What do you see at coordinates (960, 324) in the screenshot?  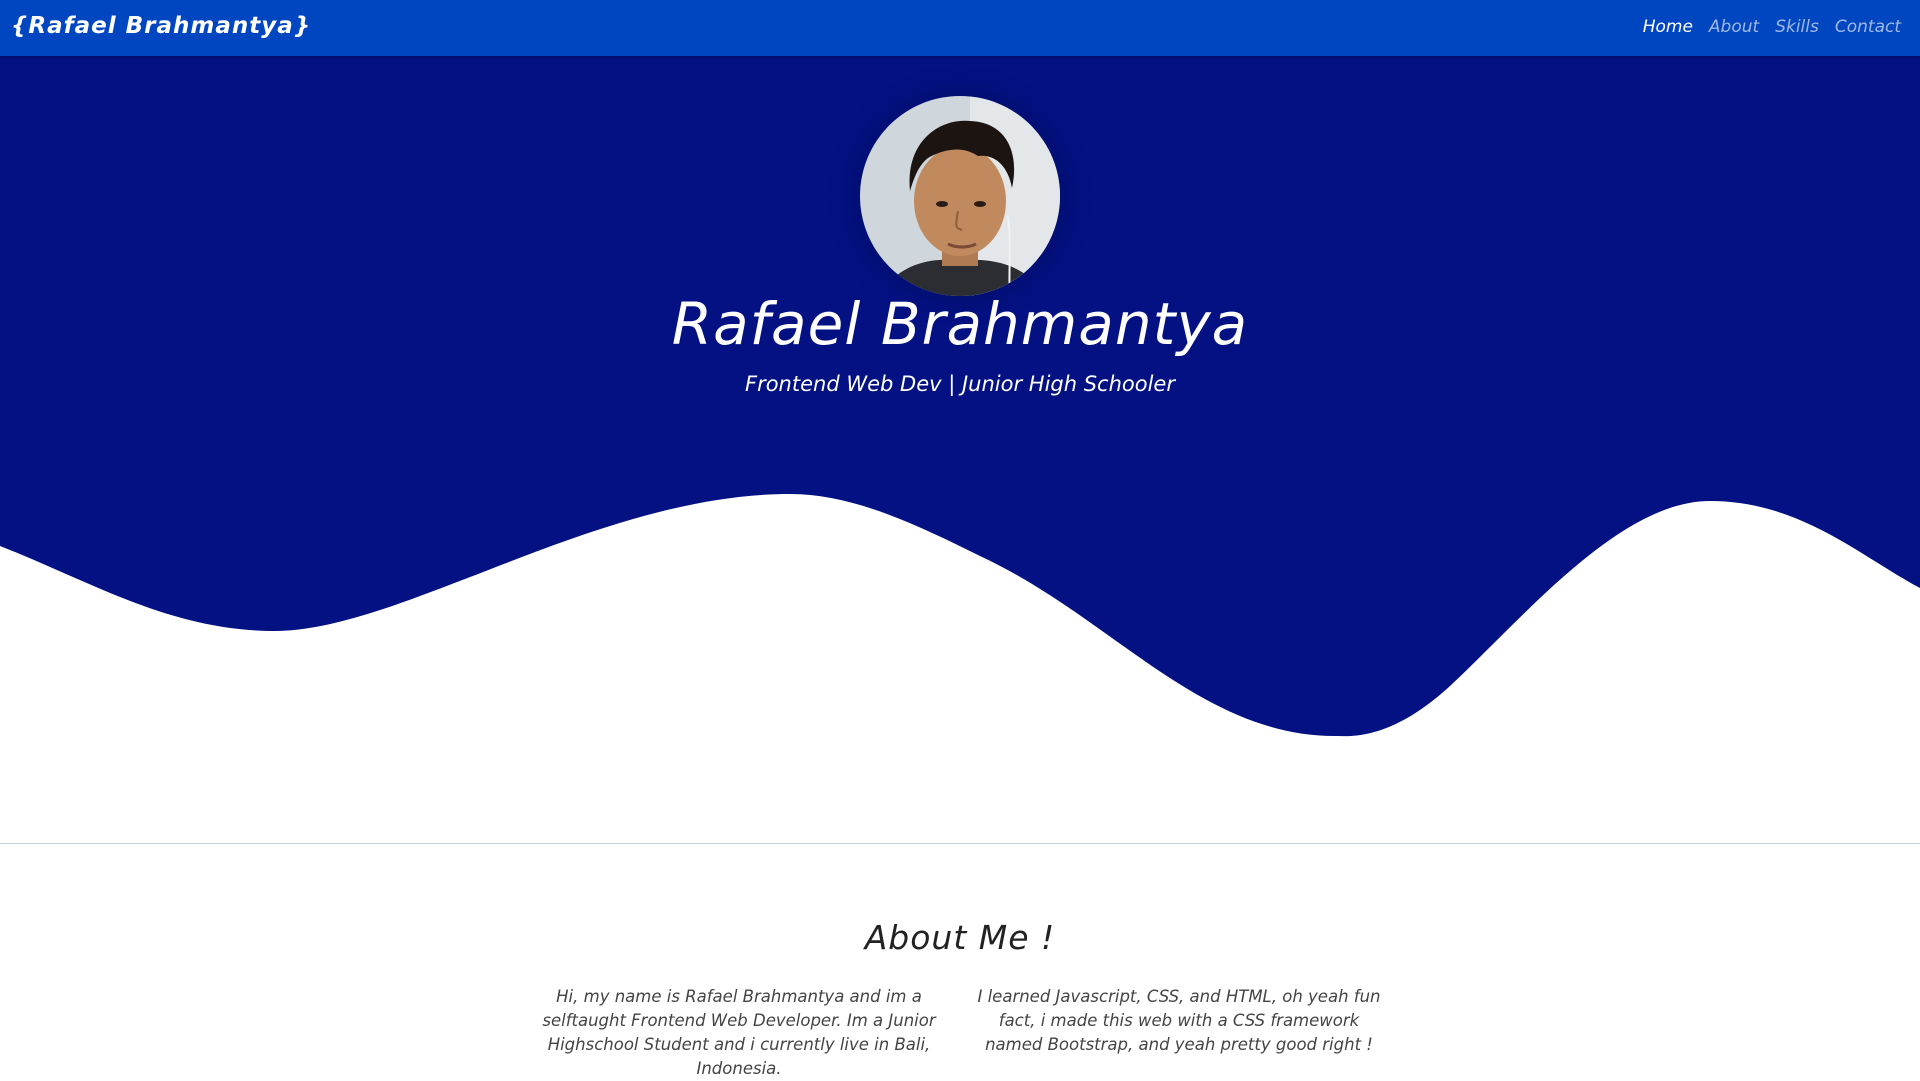 I see `hero-name: Rafael Brahmantya` at bounding box center [960, 324].